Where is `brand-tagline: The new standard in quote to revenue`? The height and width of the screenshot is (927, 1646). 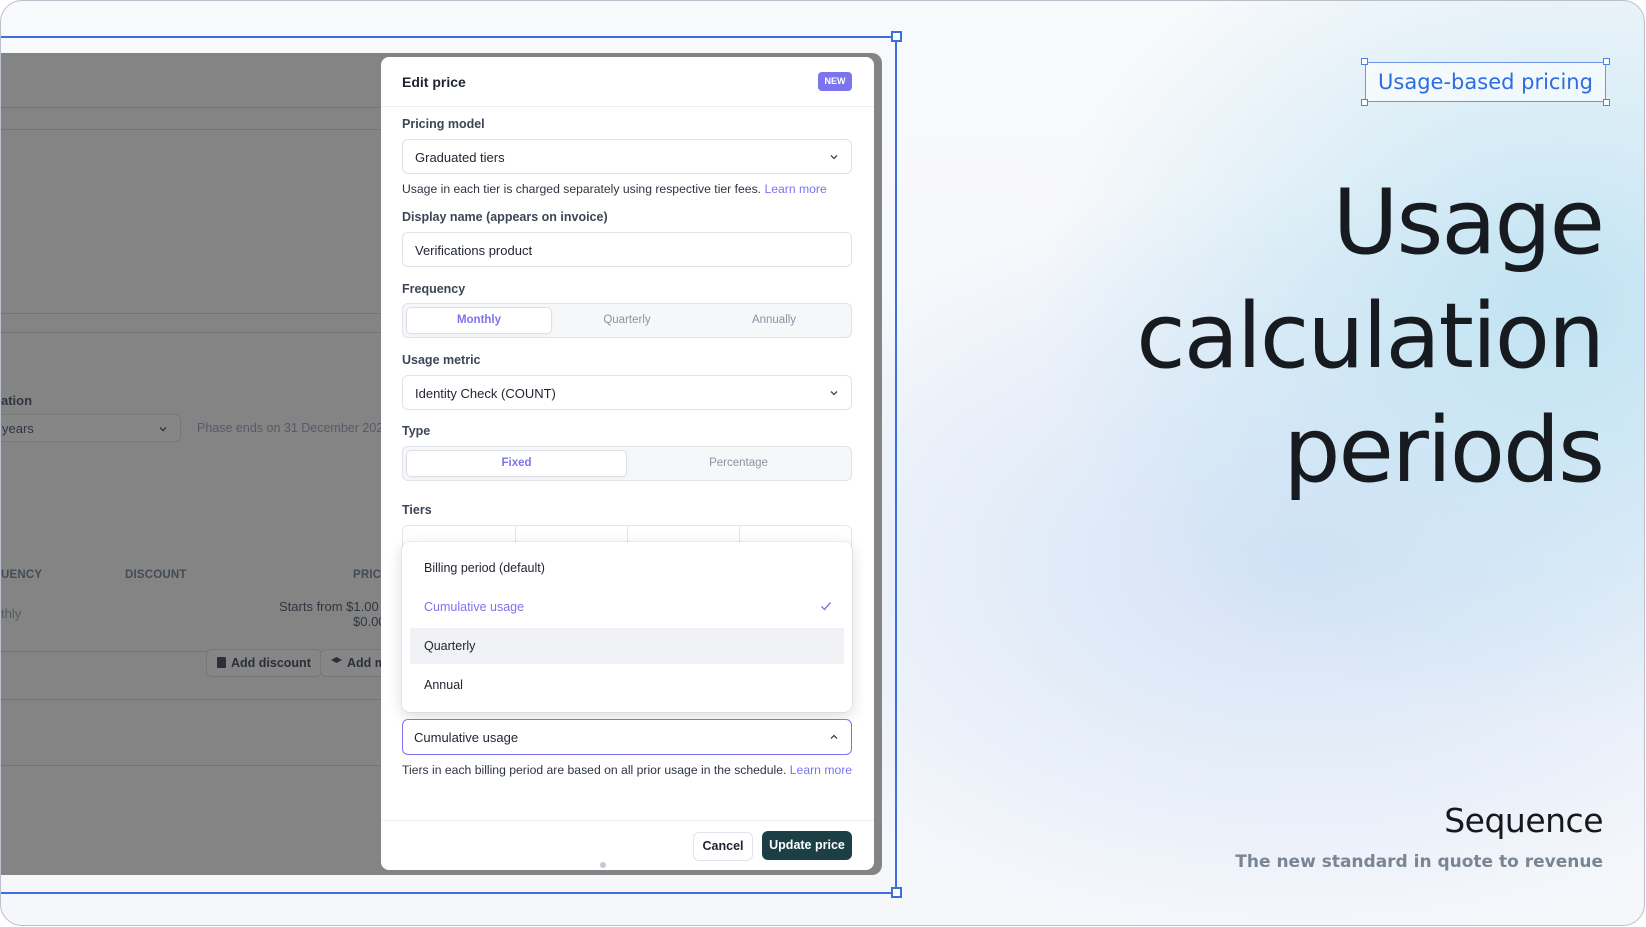 brand-tagline: The new standard in quote to revenue is located at coordinates (1419, 862).